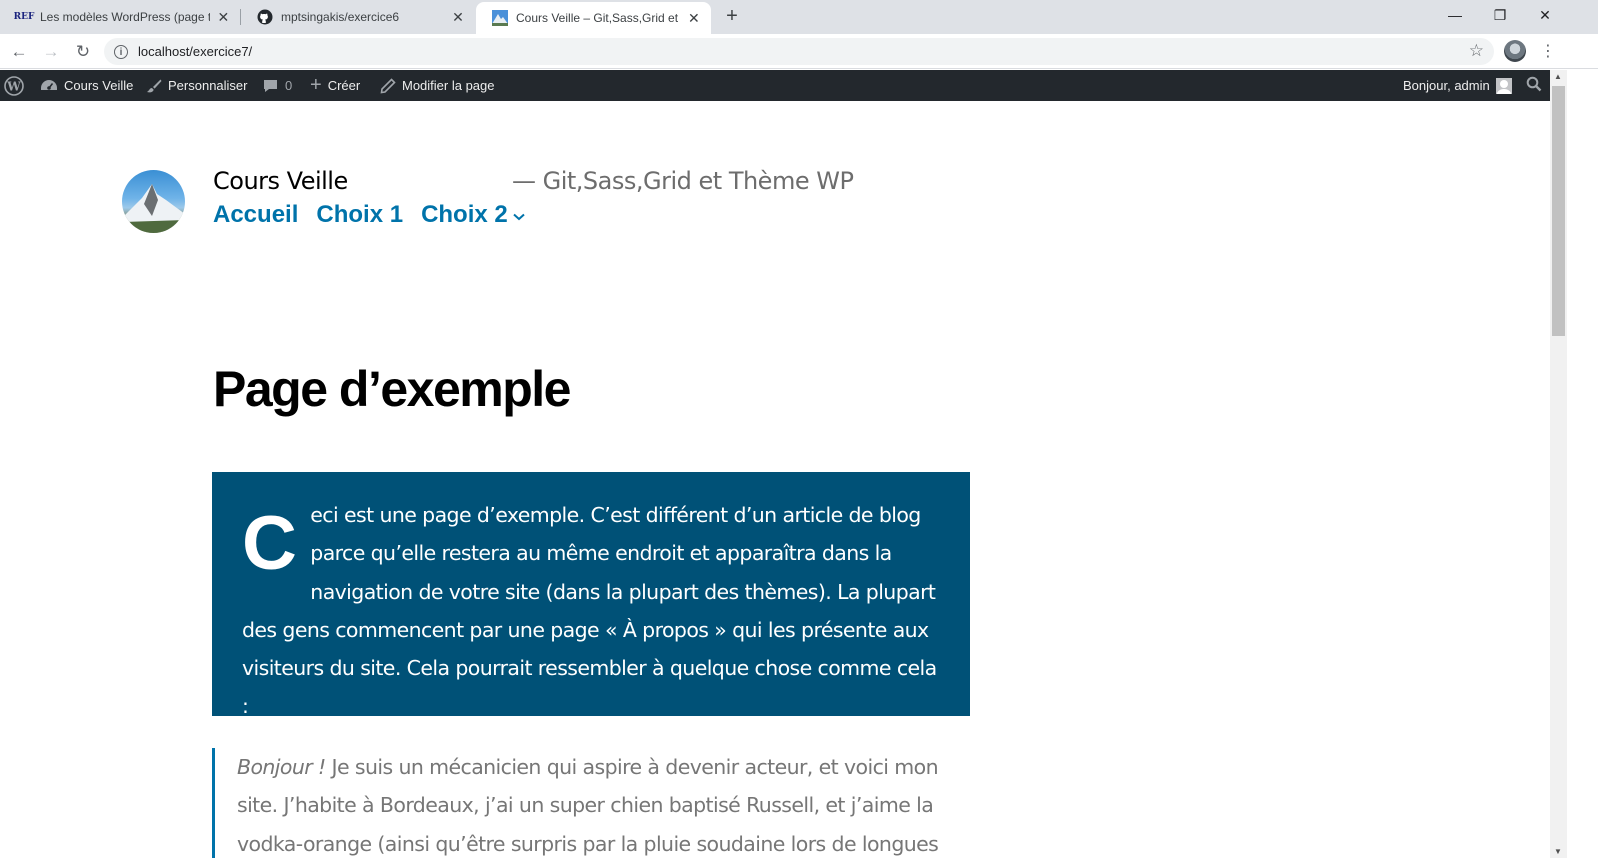 Image resolution: width=1598 pixels, height=858 pixels. I want to click on admin-search-button, so click(1534, 85).